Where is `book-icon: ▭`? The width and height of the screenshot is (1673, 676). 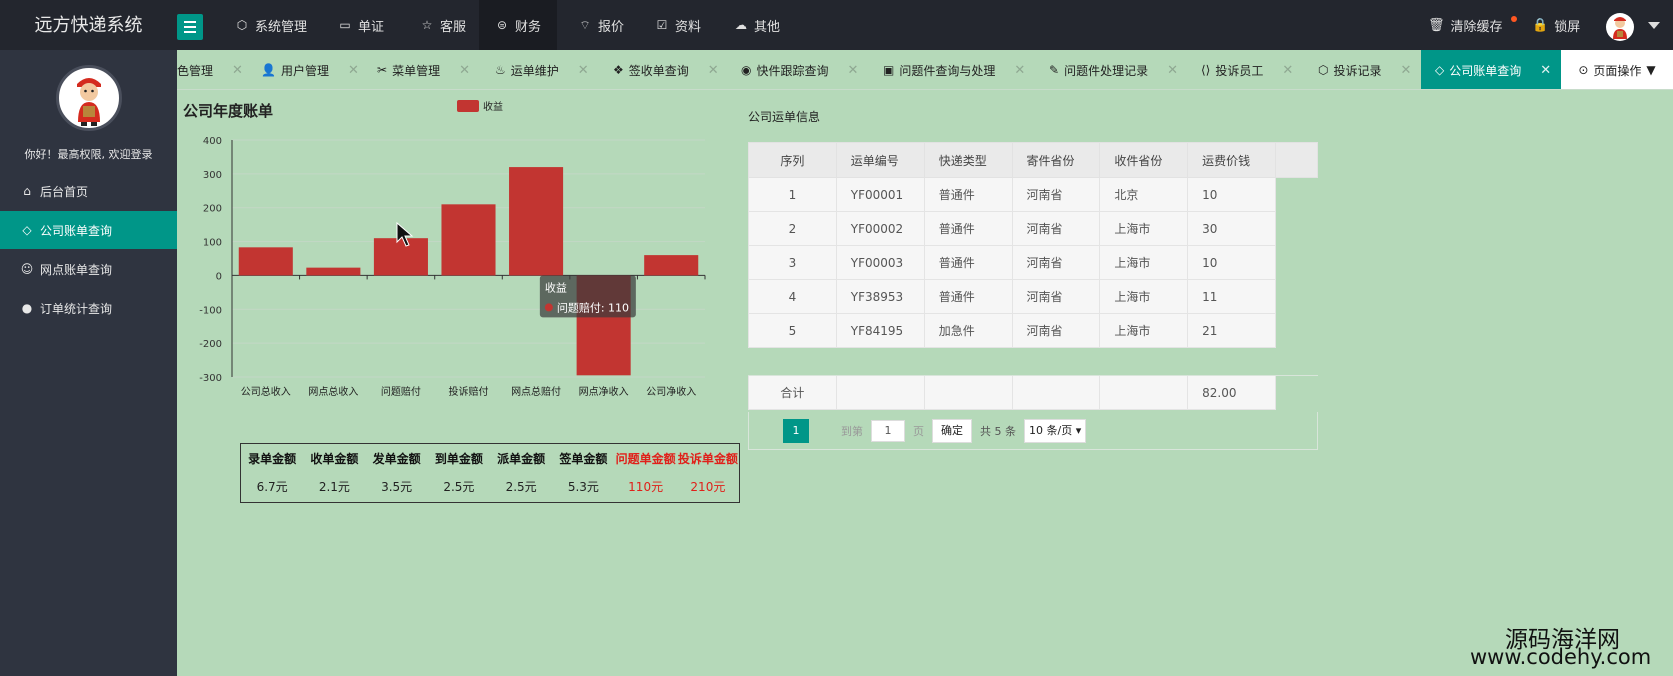 book-icon: ▭ is located at coordinates (345, 25).